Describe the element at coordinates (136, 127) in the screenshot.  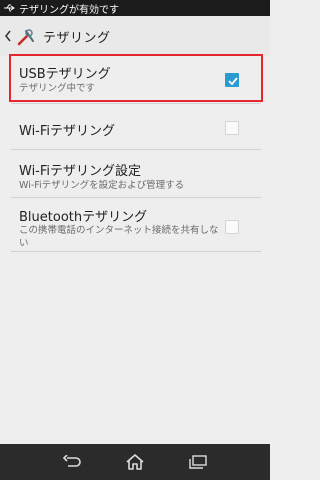
I see `list-item-wifi-tethering: Wi-Fiテザリング` at that location.